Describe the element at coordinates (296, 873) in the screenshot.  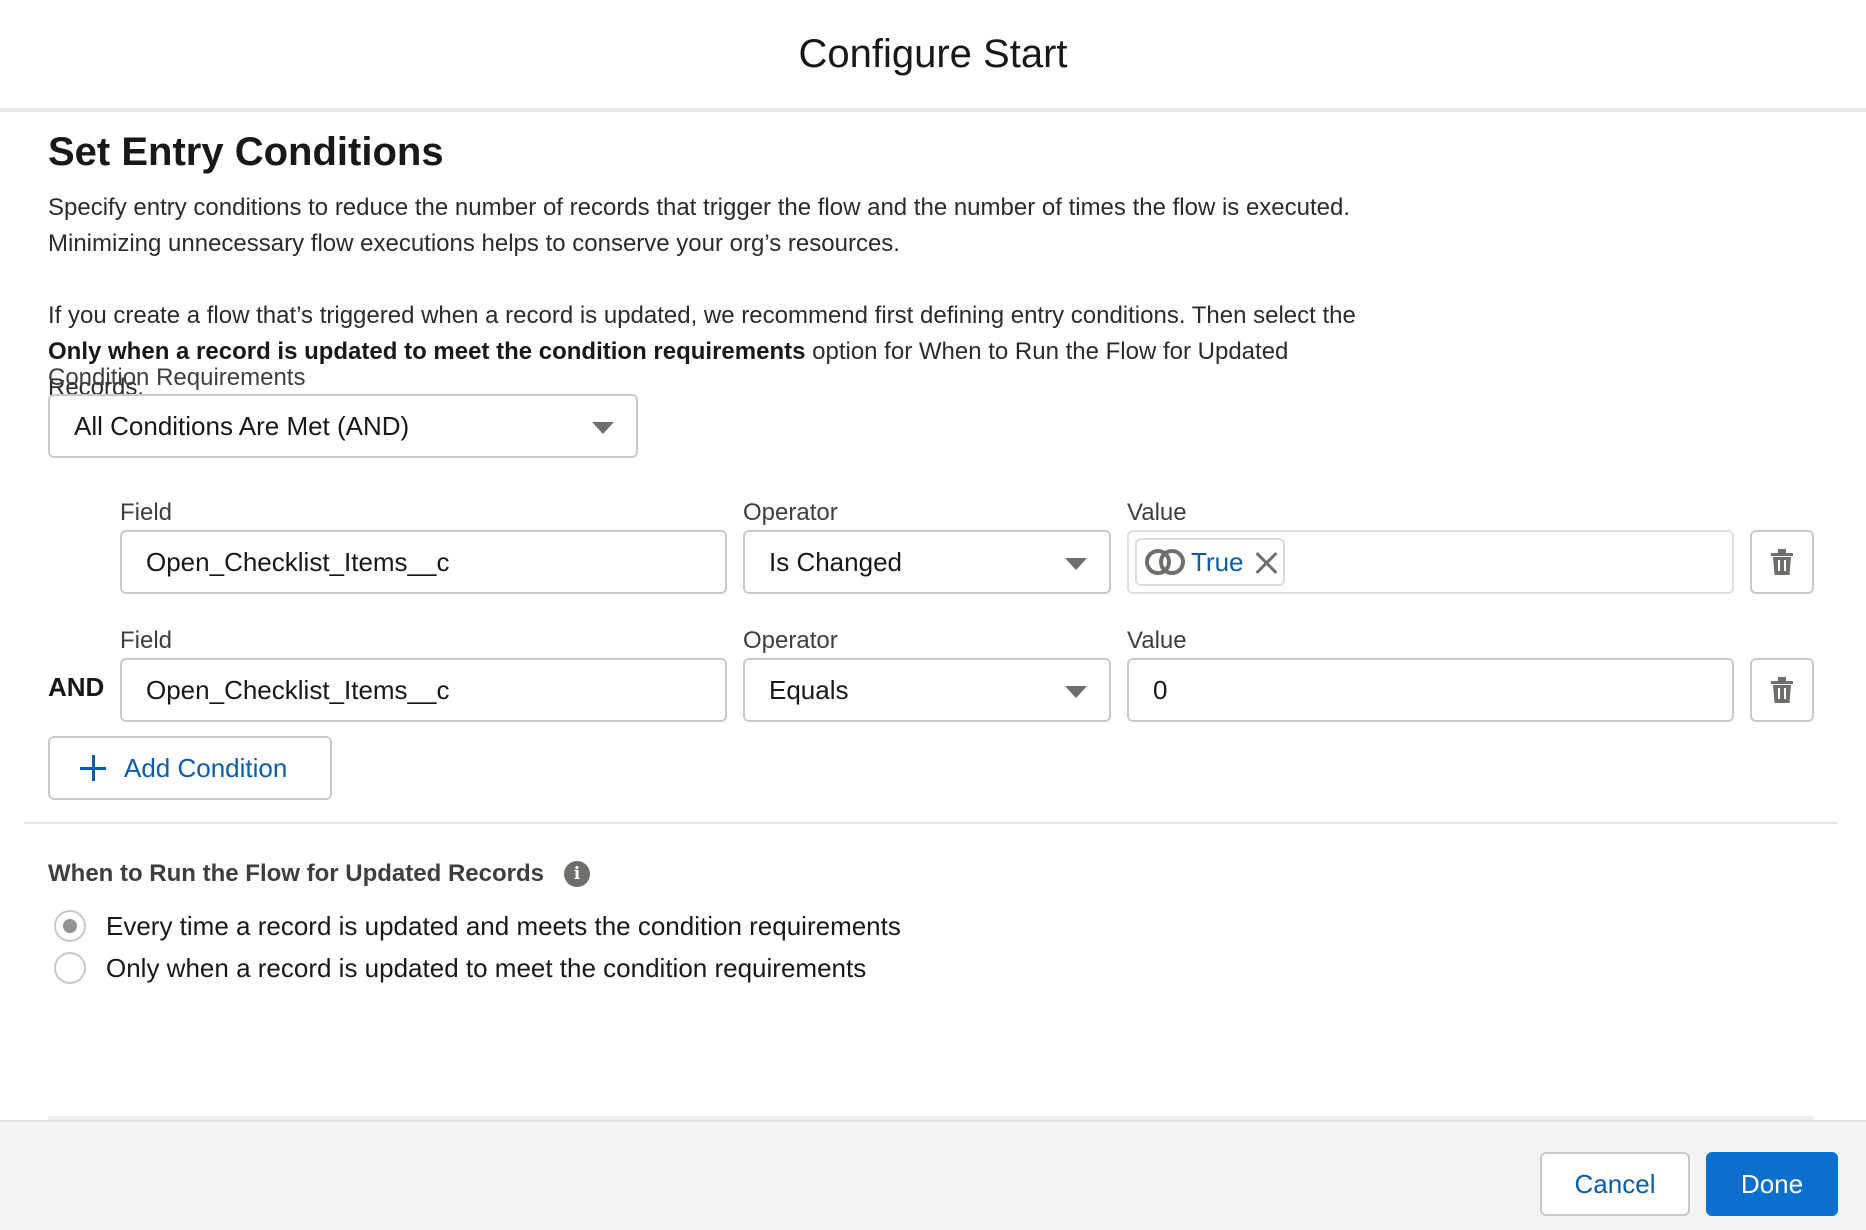
I see `run-options-title-text: When to Run the Flow for Updated Records` at that location.